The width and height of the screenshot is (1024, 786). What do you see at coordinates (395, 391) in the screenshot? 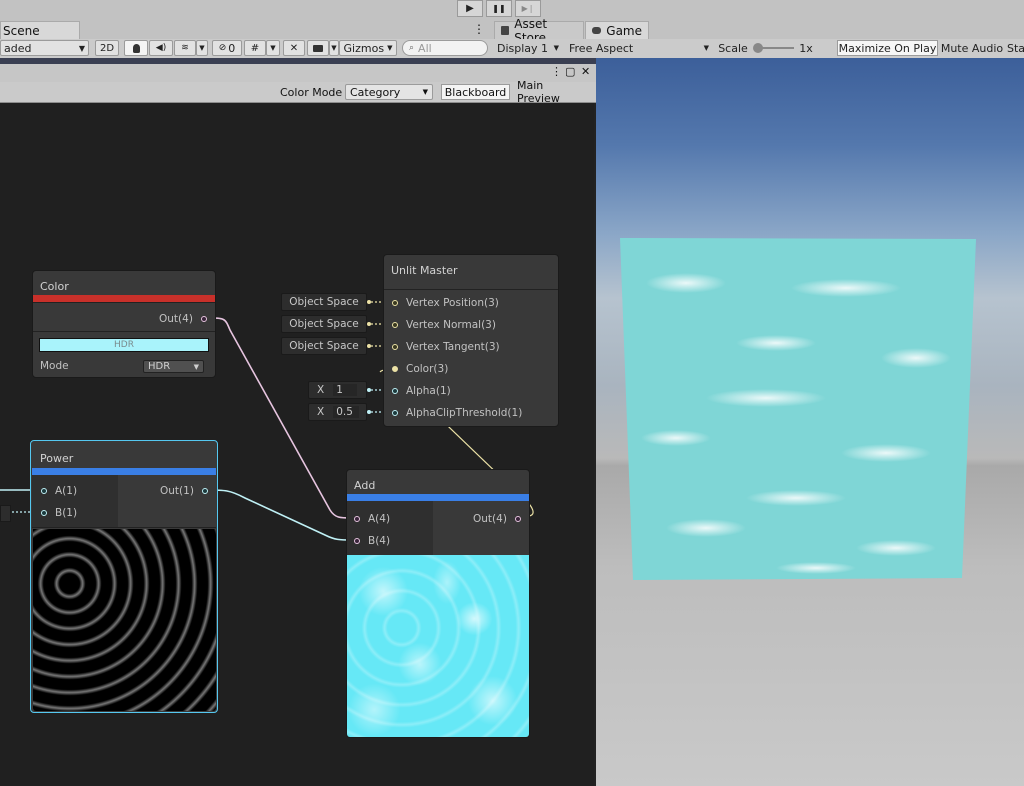
I see `alpha-port` at bounding box center [395, 391].